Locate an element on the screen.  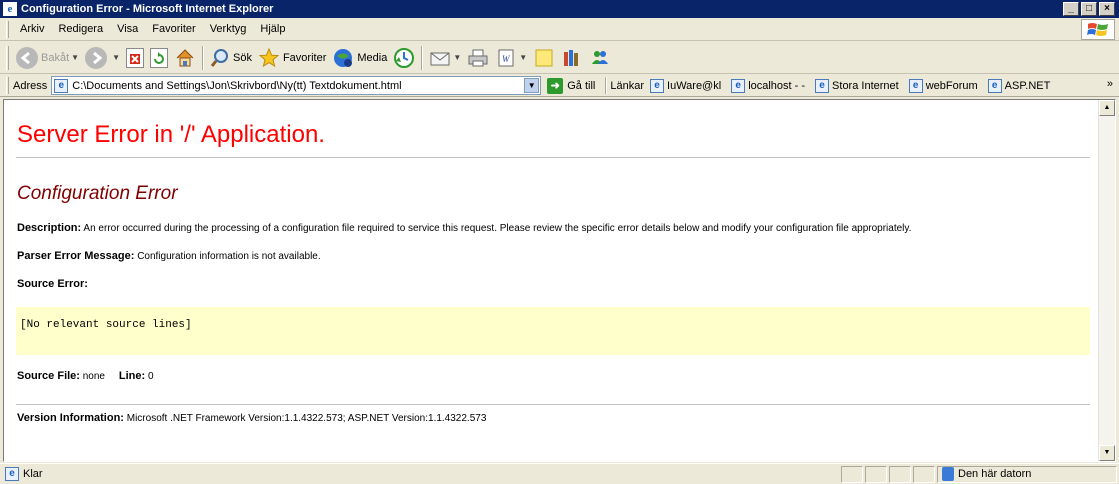
discuss-button is located at coordinates (544, 58).